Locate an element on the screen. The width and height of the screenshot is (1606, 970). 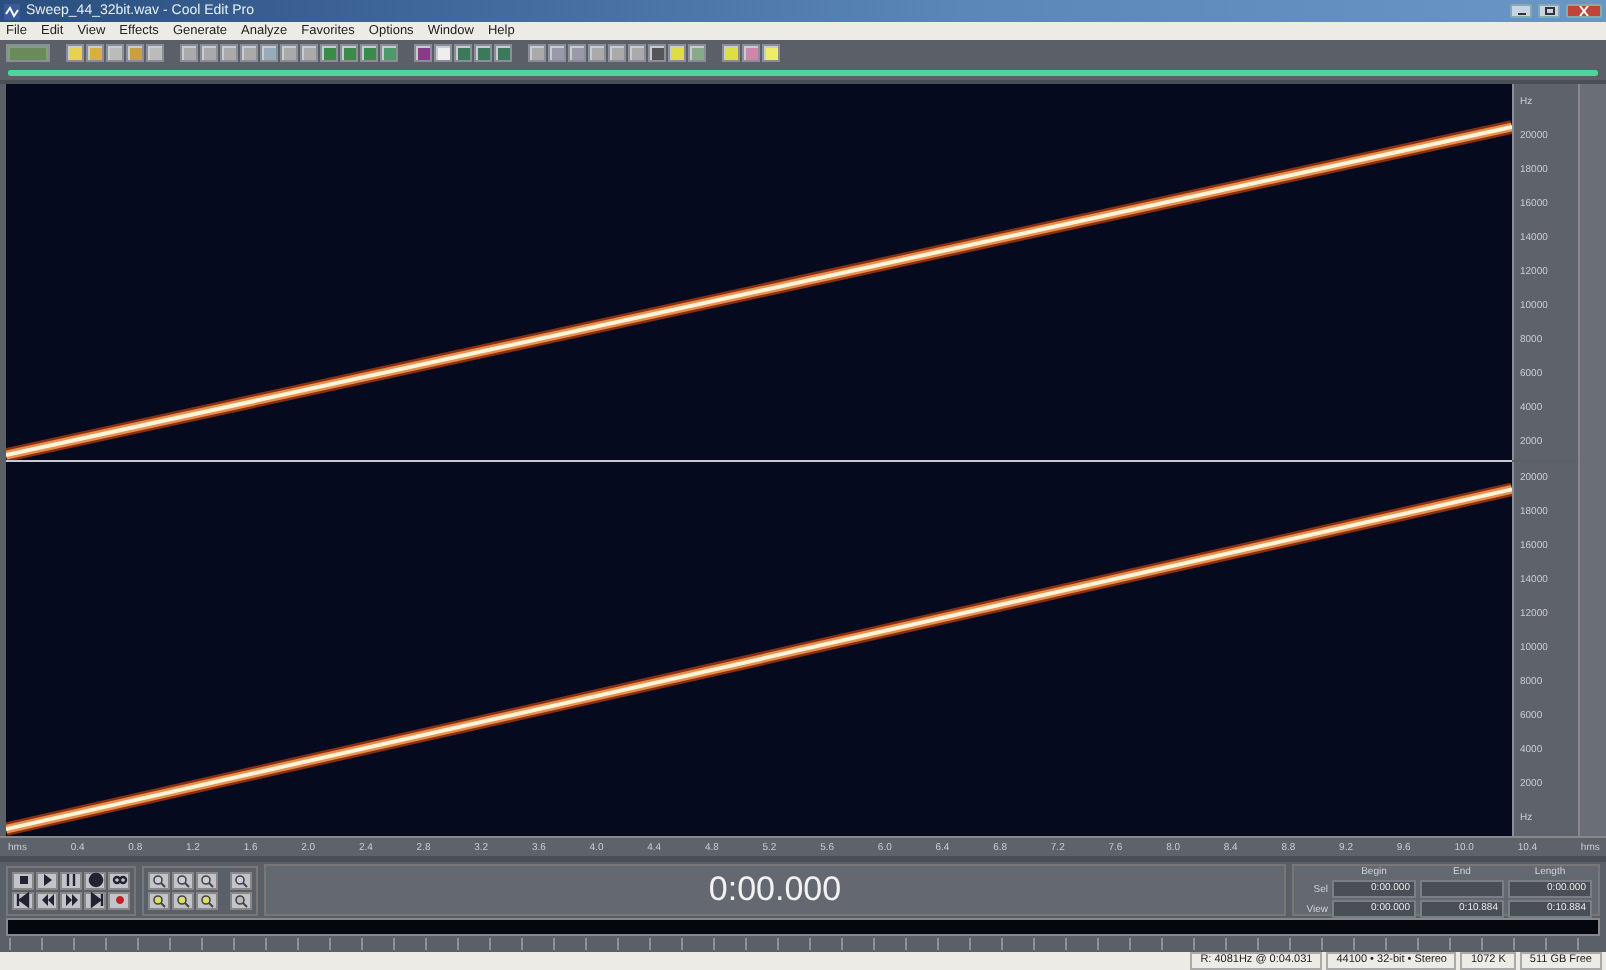
record-icon is located at coordinates (119, 900).